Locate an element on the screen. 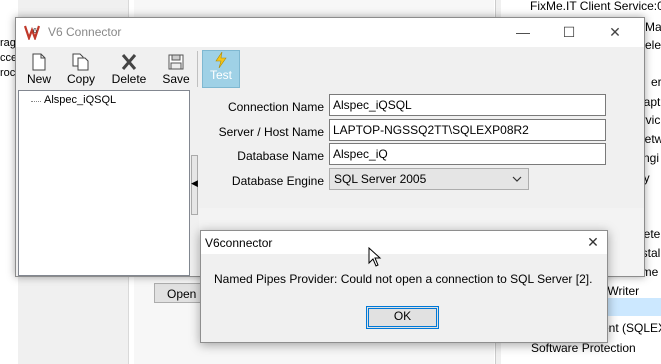 This screenshot has height=364, width=661. collapse-arrow-icon: ◀ is located at coordinates (194, 183).